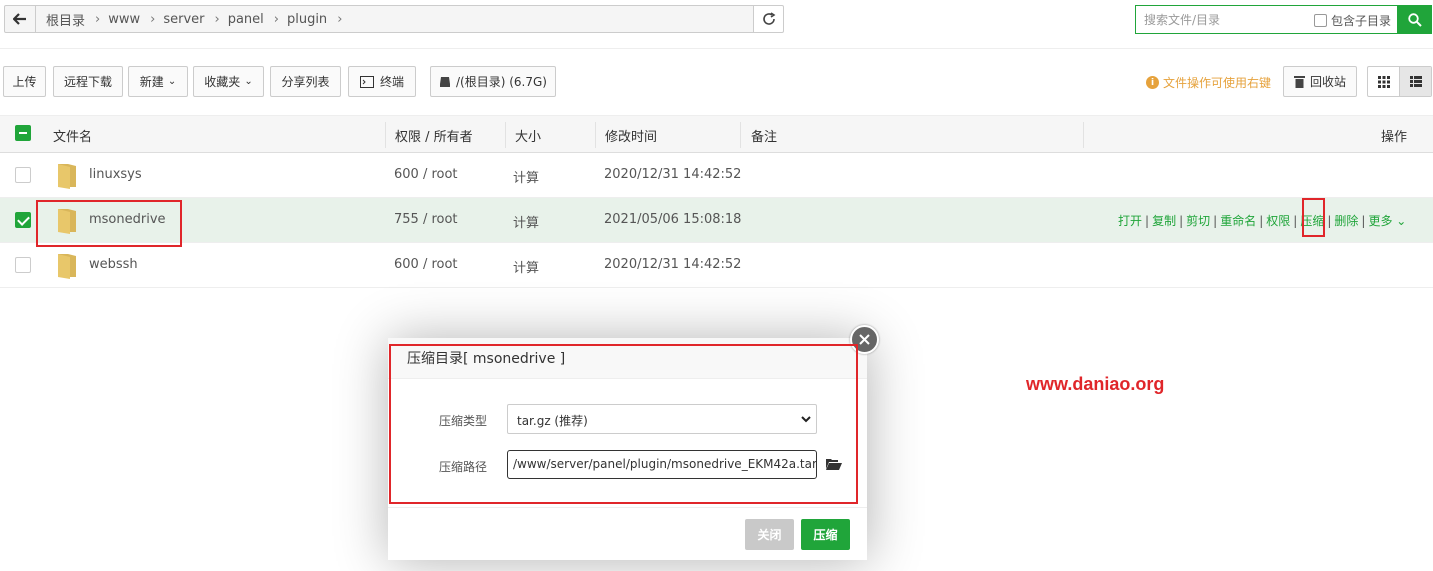 This screenshot has height=571, width=1433. What do you see at coordinates (552, 421) in the screenshot?
I see `compress-type-value: tar.gz (推荐)` at bounding box center [552, 421].